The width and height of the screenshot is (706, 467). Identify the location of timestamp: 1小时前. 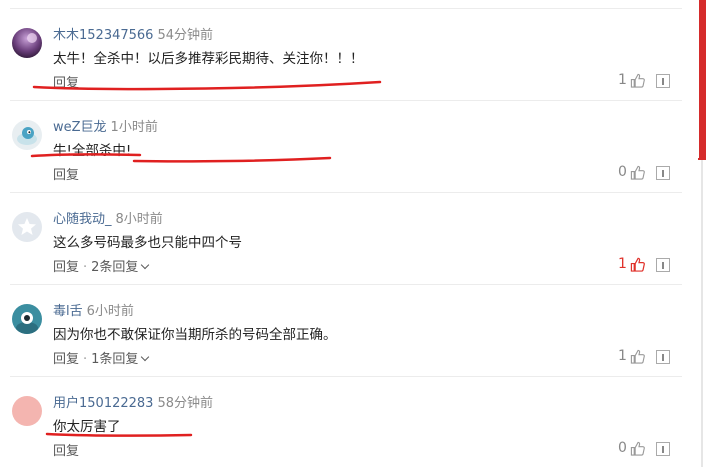
(134, 127).